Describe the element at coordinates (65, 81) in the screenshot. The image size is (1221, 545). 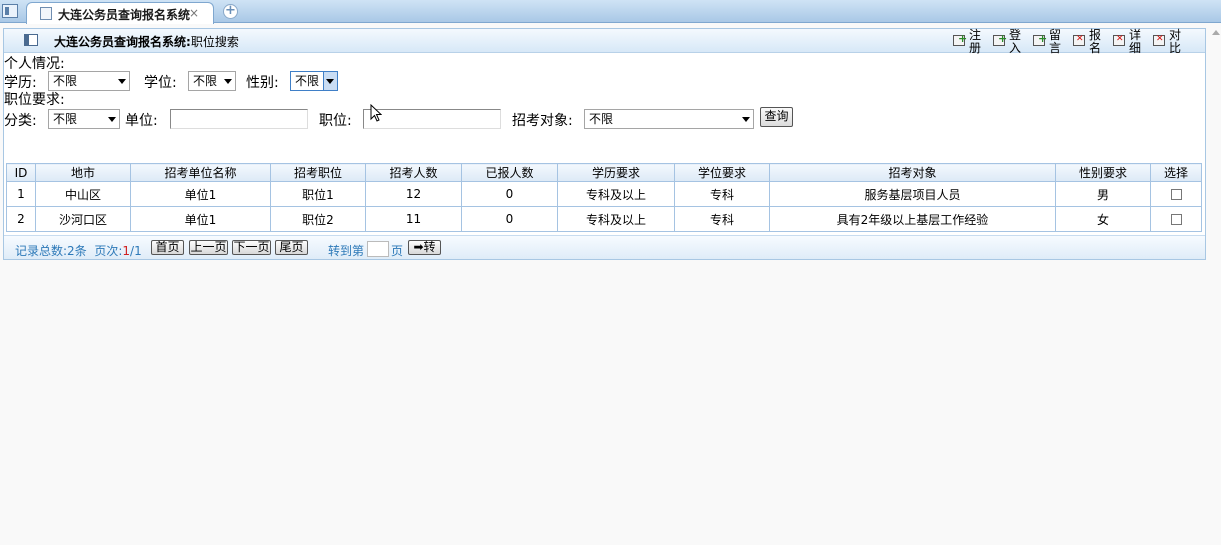
I see `education-value: 不限` at that location.